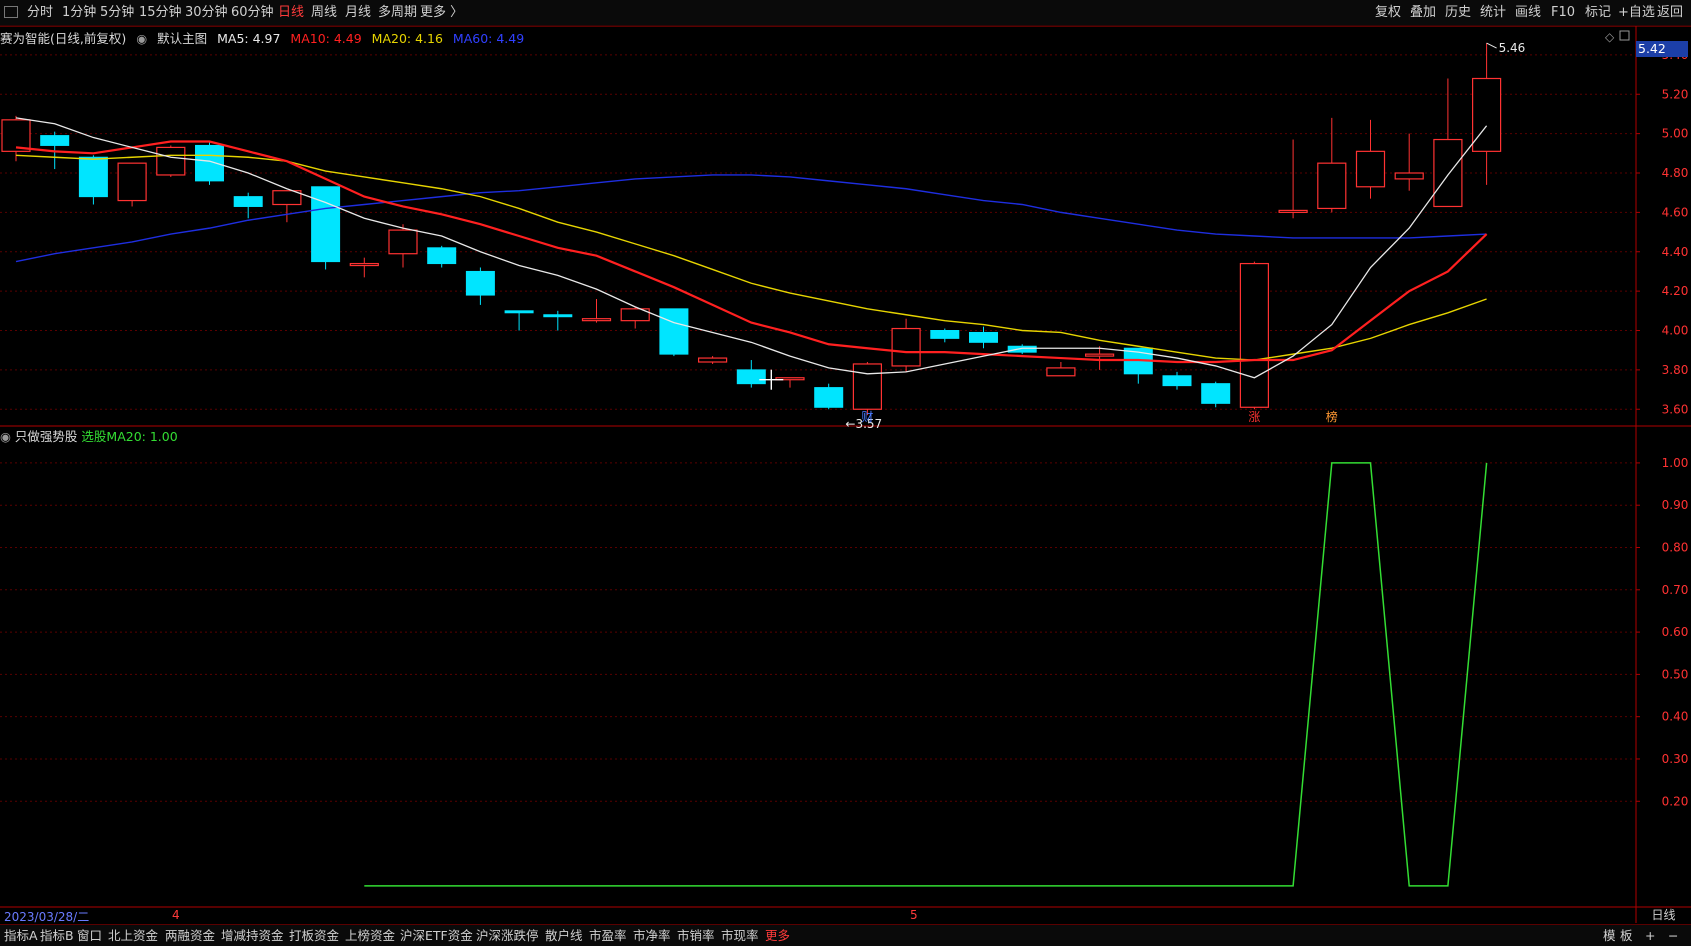  I want to click on bottom-tab-10: 散户线, so click(564, 935).